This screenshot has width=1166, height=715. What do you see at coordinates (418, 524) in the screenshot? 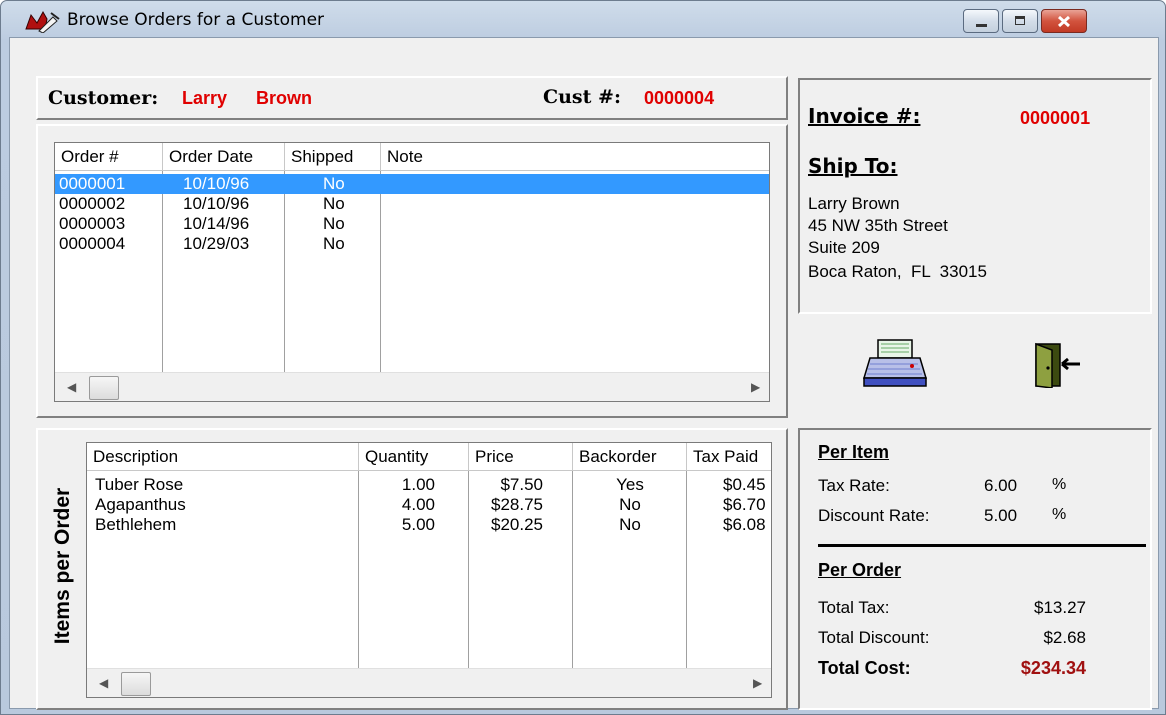
I see `item-quantity: 5.00` at bounding box center [418, 524].